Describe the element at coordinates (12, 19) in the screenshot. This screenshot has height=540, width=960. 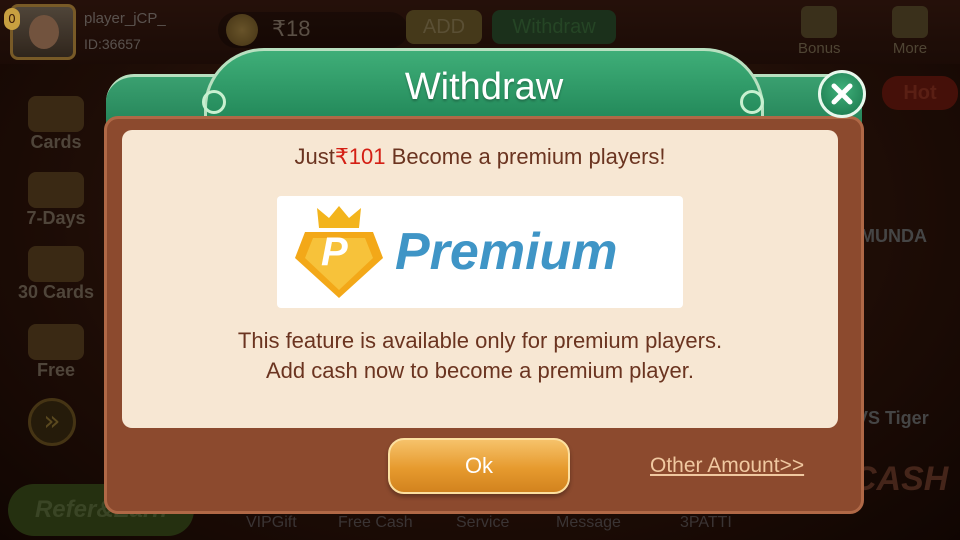
I see `vip-badge: 0` at that location.